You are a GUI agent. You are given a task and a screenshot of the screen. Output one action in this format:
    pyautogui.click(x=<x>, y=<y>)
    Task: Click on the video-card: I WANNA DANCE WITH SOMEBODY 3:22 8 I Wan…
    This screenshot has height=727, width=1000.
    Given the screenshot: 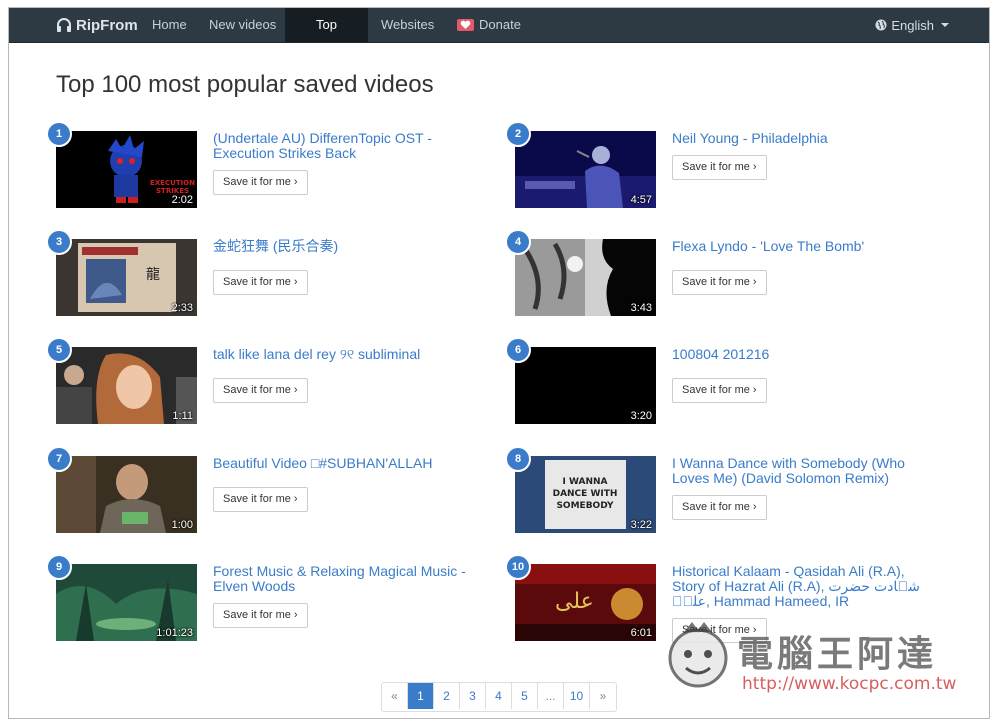 What is the action you would take?
    pyautogui.click(x=730, y=491)
    